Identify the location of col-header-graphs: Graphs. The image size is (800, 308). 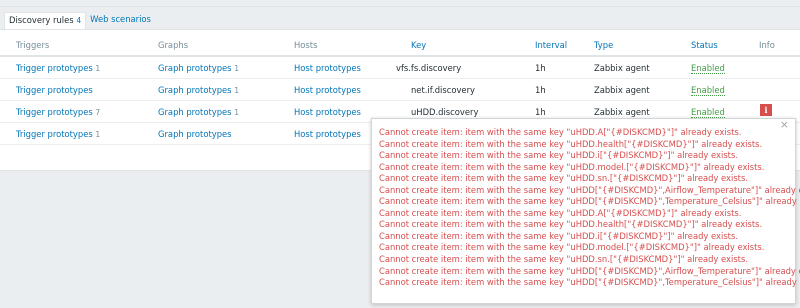
(173, 45).